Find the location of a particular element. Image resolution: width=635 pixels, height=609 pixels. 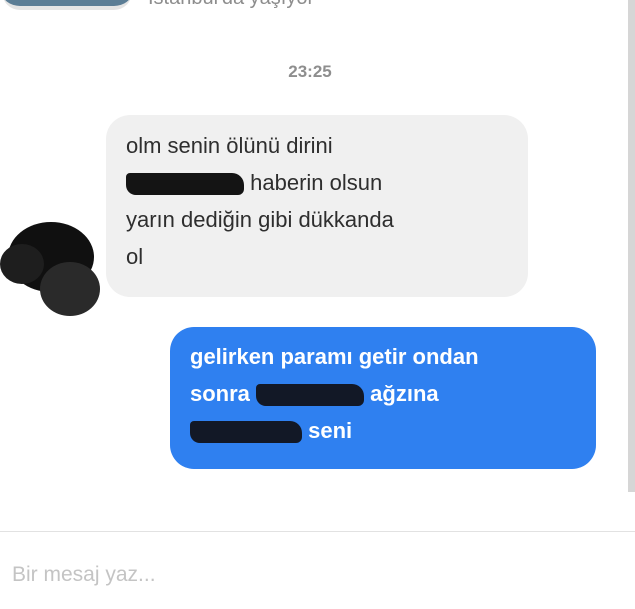

message-composer is located at coordinates (317, 570).